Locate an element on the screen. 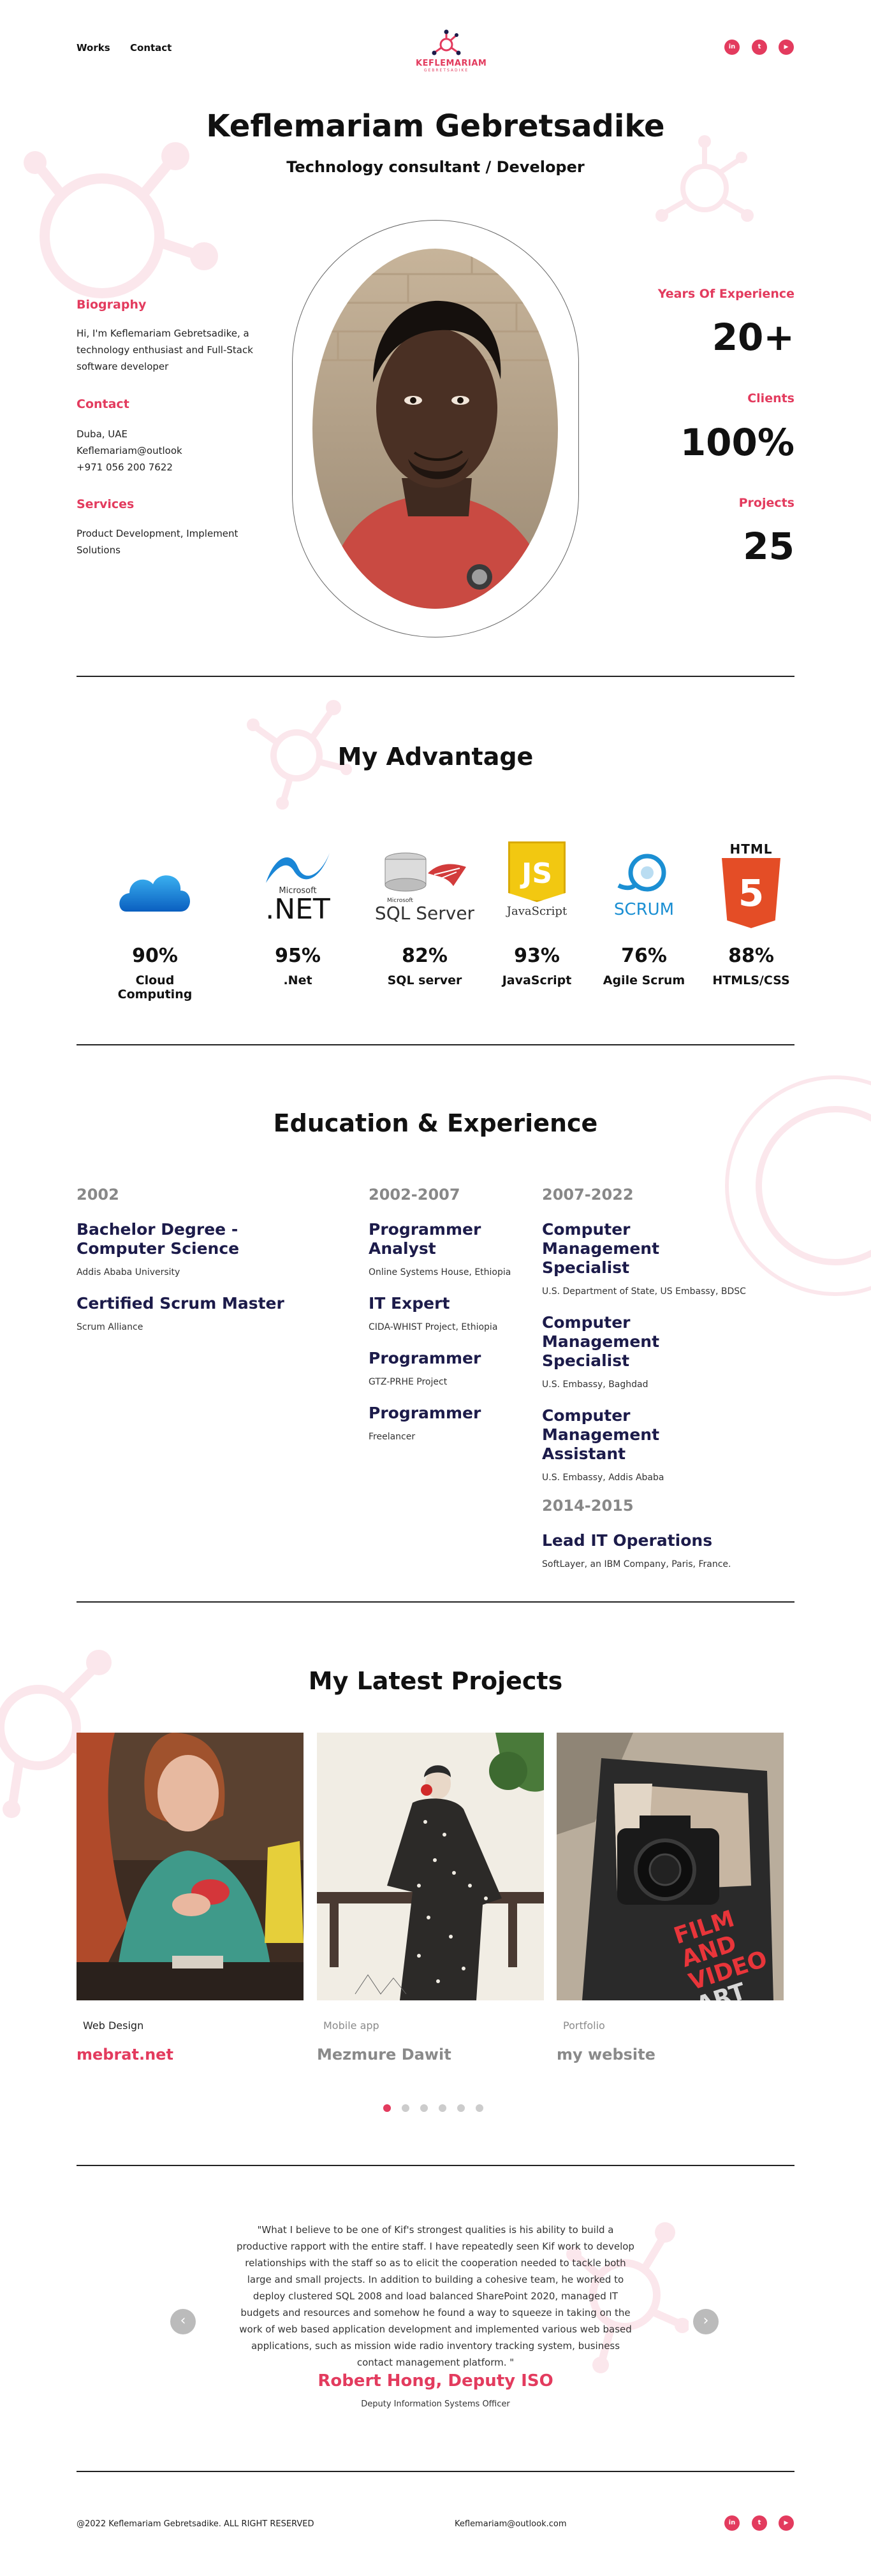  skill-name: JavaScript is located at coordinates (537, 980).